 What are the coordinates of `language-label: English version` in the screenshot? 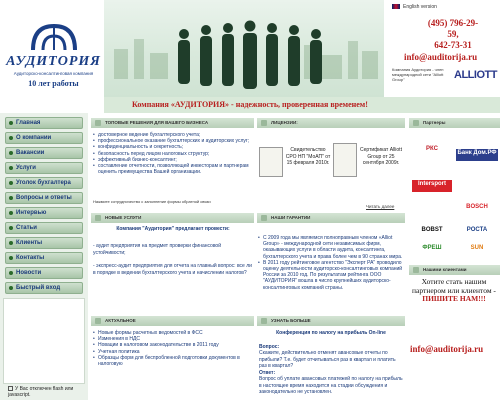 It's located at (420, 7).